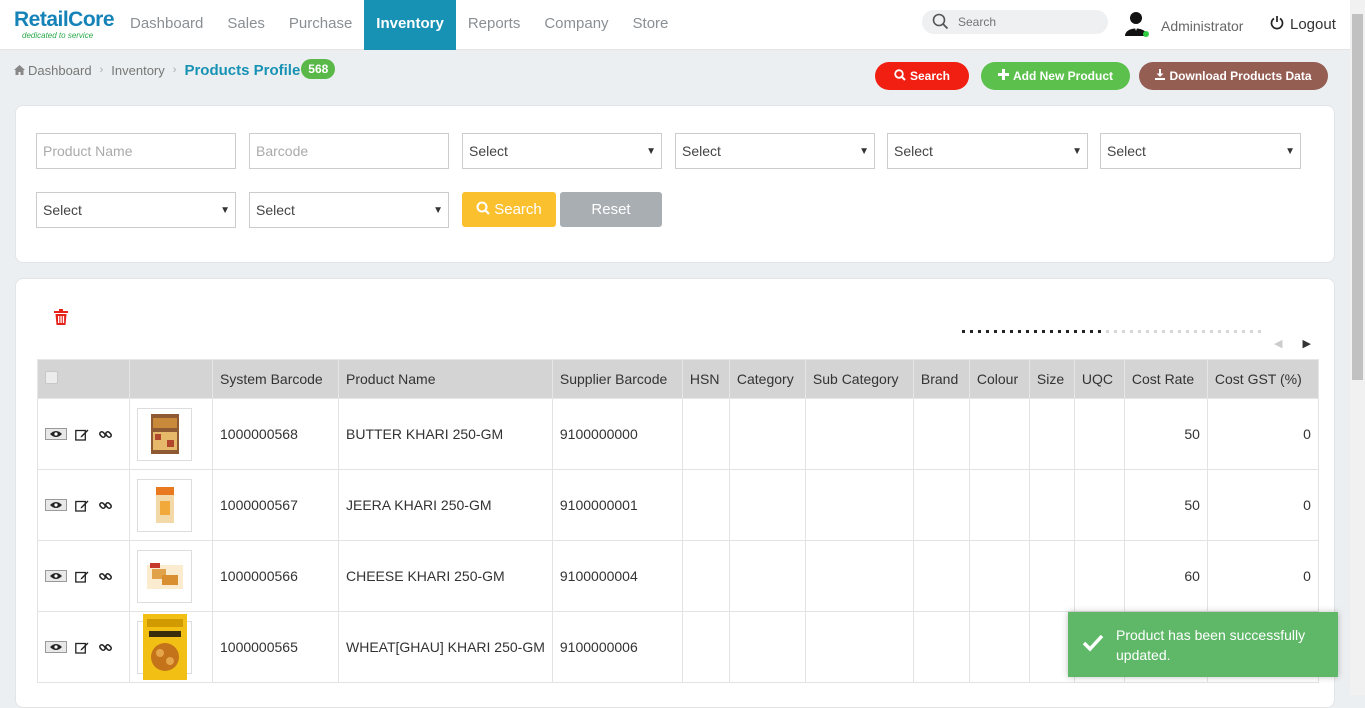 This screenshot has height=708, width=1365. I want to click on search-toggle-button: Search, so click(922, 76).